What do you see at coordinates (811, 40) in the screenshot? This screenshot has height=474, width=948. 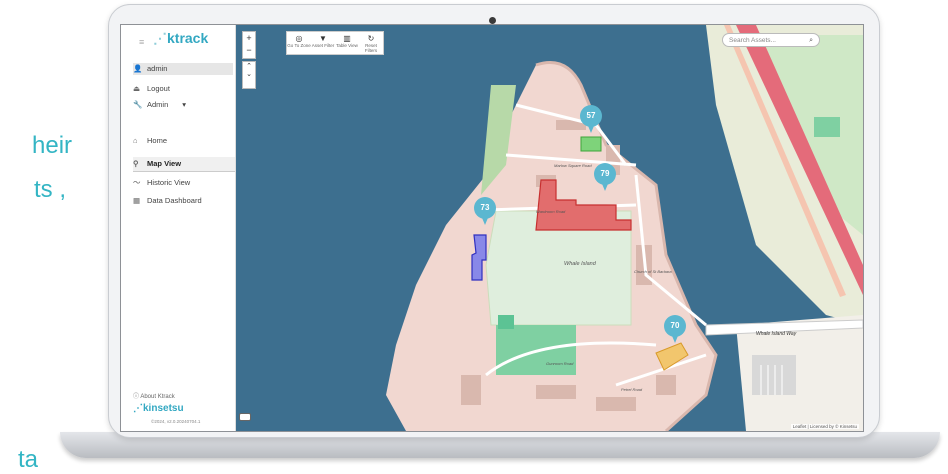 I see `search-icon: ⌕` at bounding box center [811, 40].